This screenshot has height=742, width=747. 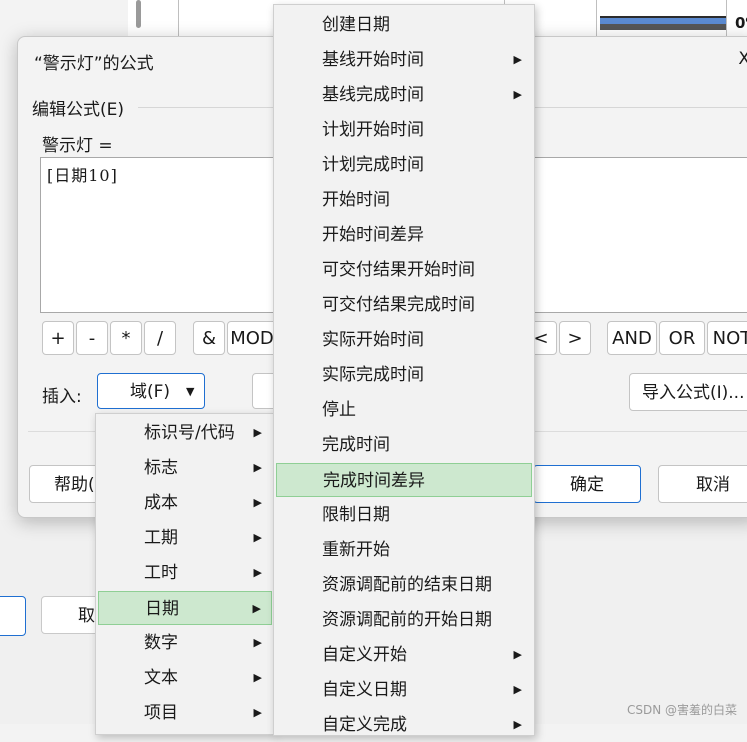 What do you see at coordinates (404, 410) in the screenshot?
I see `menu-item-stop: 停止` at bounding box center [404, 410].